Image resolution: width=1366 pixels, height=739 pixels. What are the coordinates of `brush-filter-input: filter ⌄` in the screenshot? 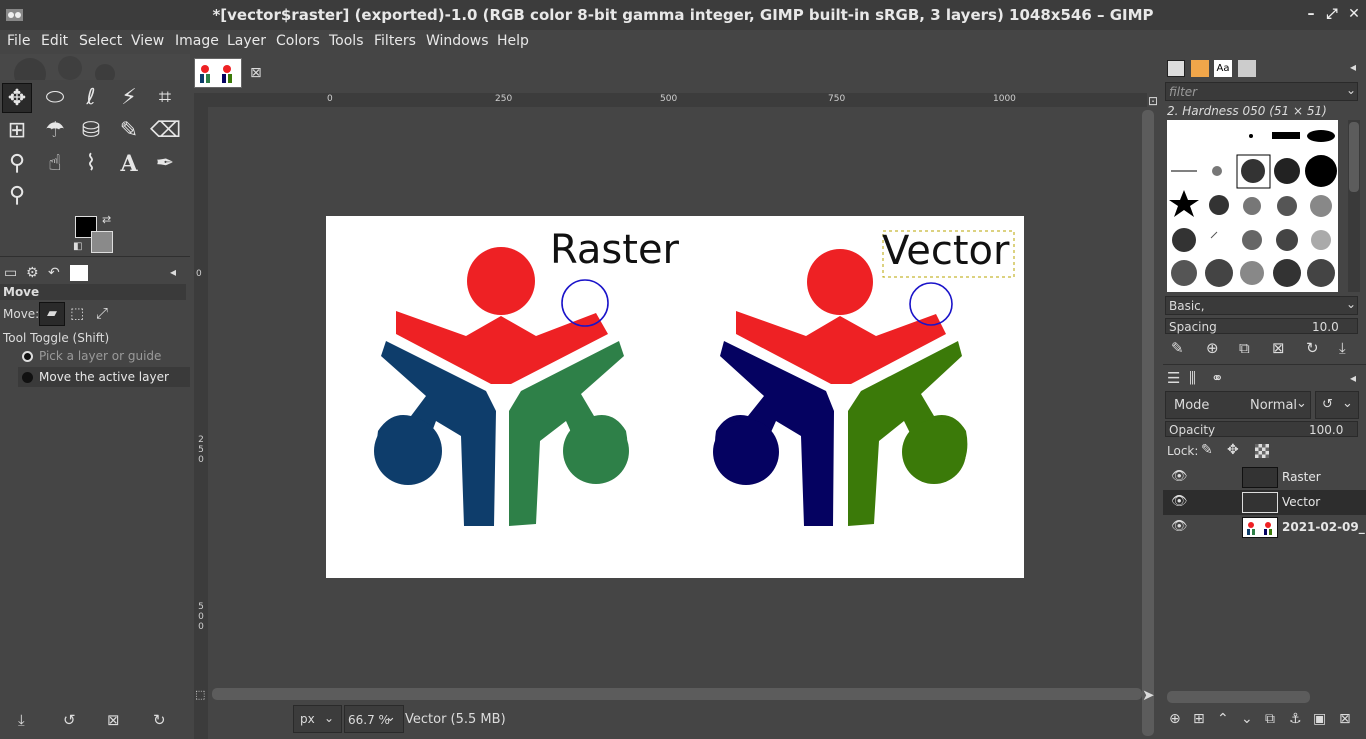 It's located at (1261, 91).